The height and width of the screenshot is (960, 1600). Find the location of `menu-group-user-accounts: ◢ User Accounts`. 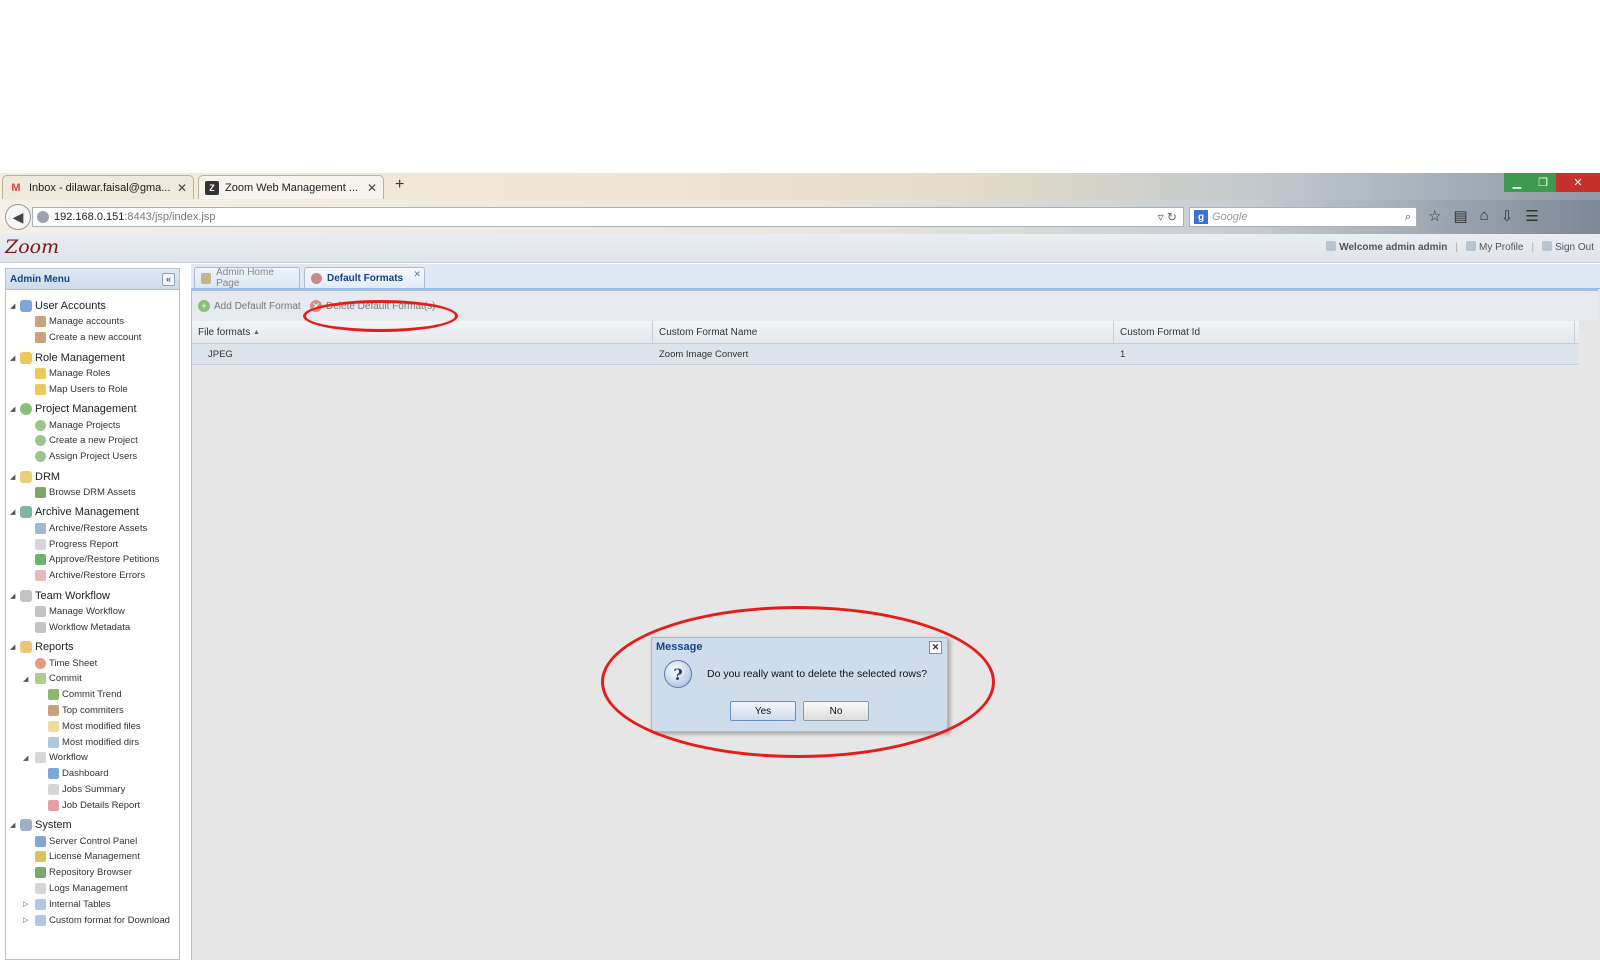

menu-group-user-accounts: ◢ User Accounts is located at coordinates (92, 306).